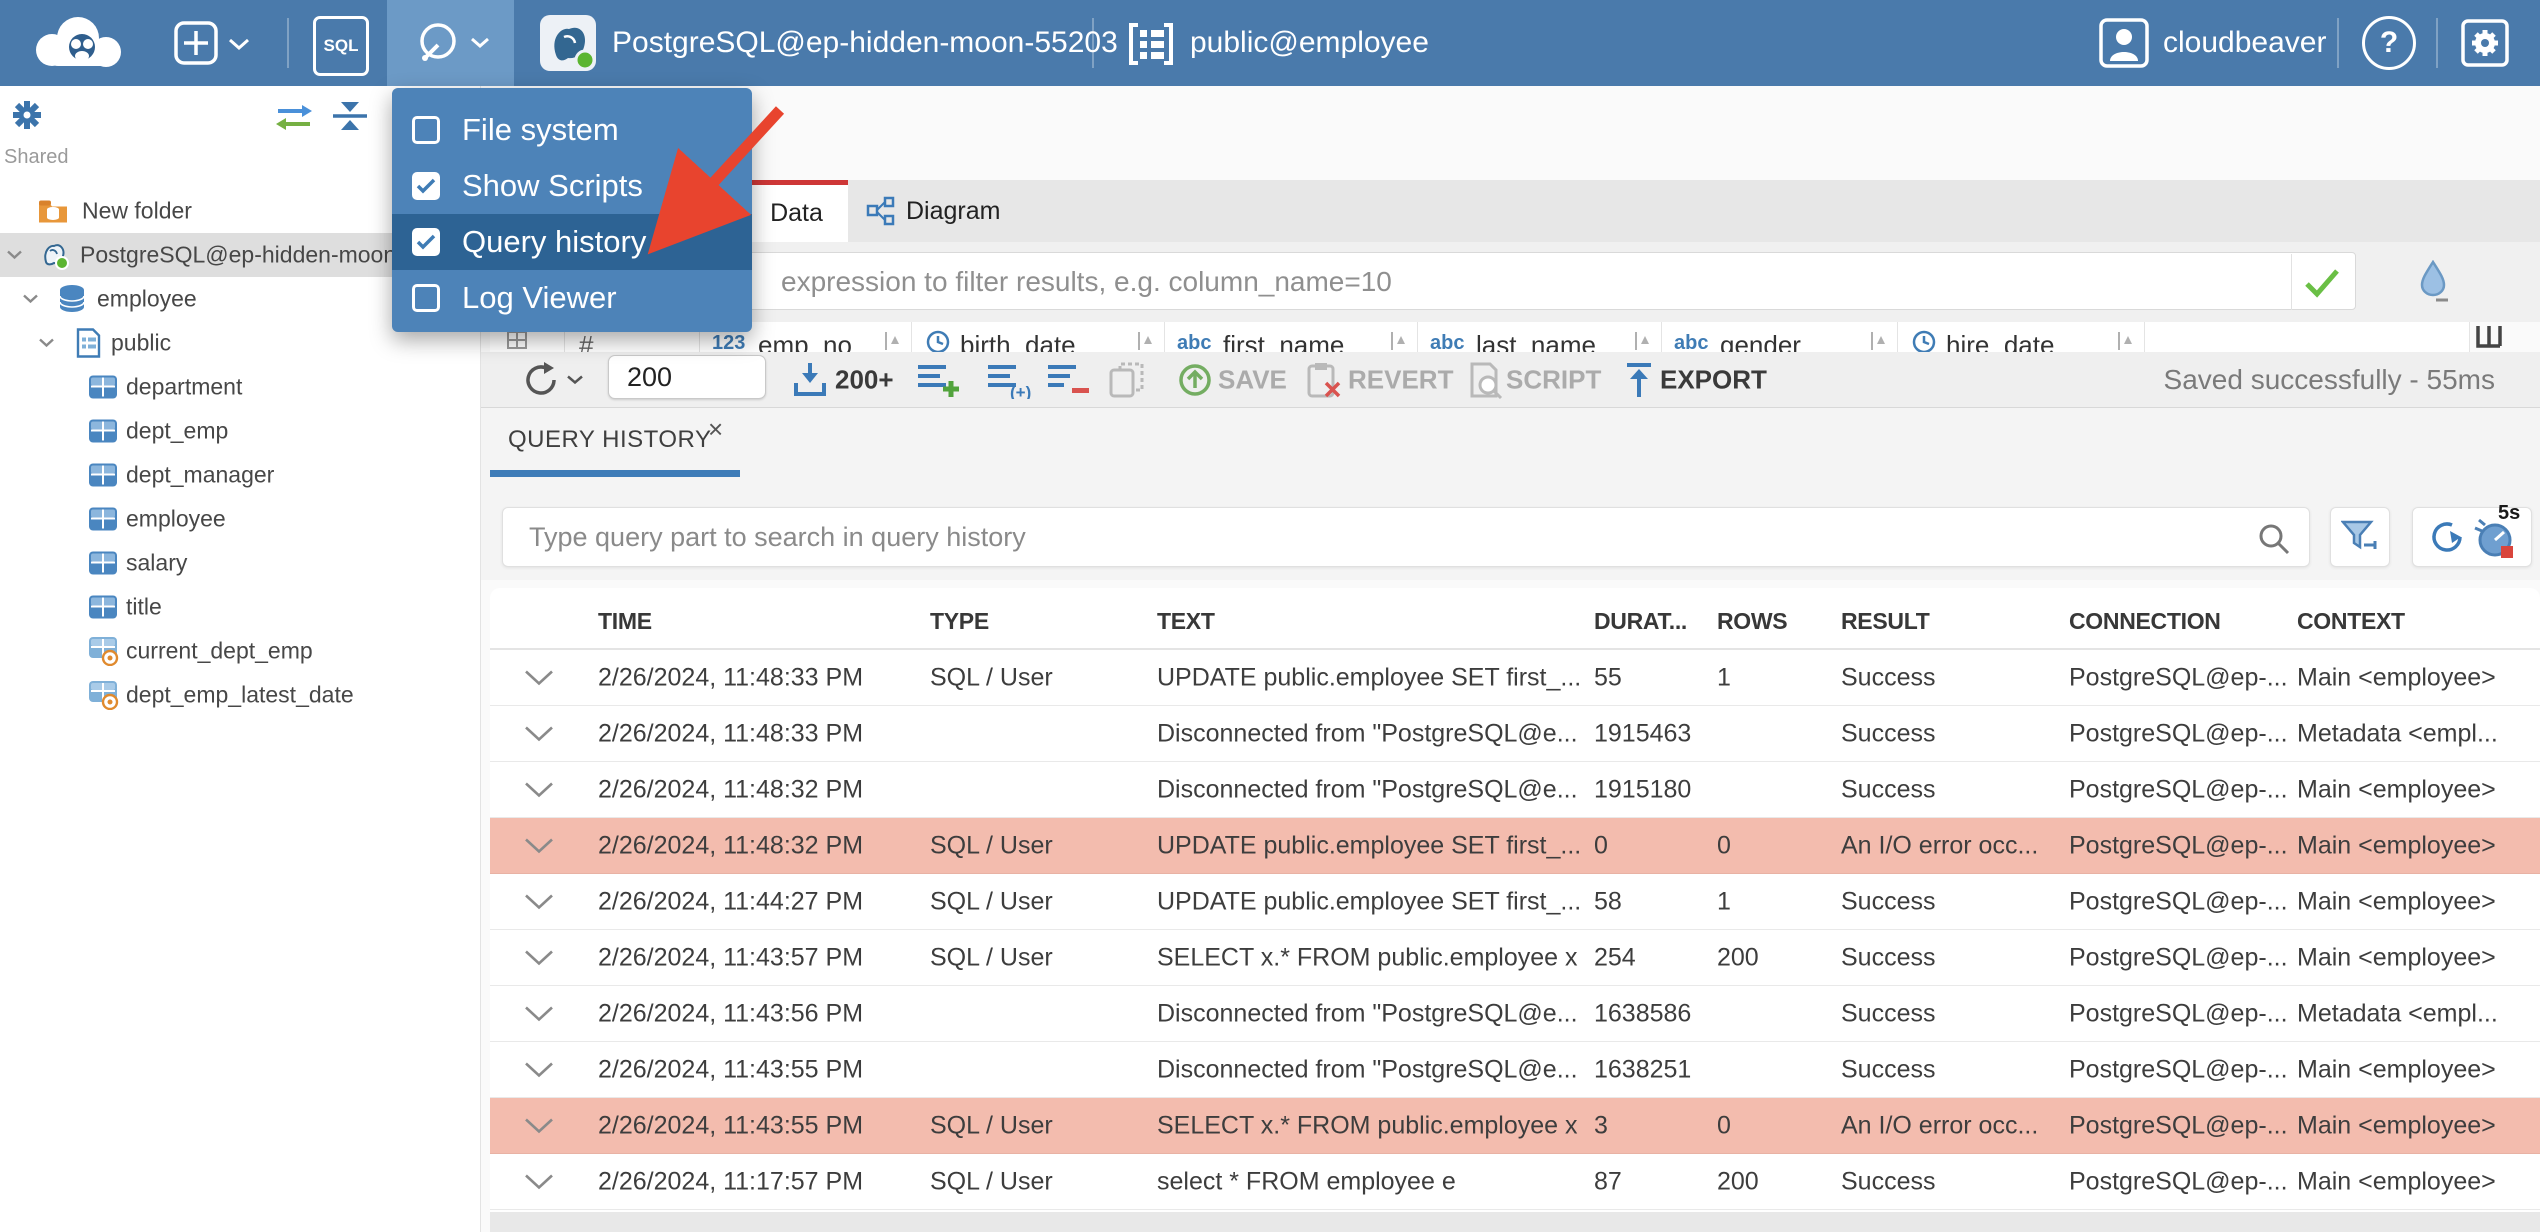  Describe the element at coordinates (2322, 283) in the screenshot. I see `apply-filter-check-icon` at that location.